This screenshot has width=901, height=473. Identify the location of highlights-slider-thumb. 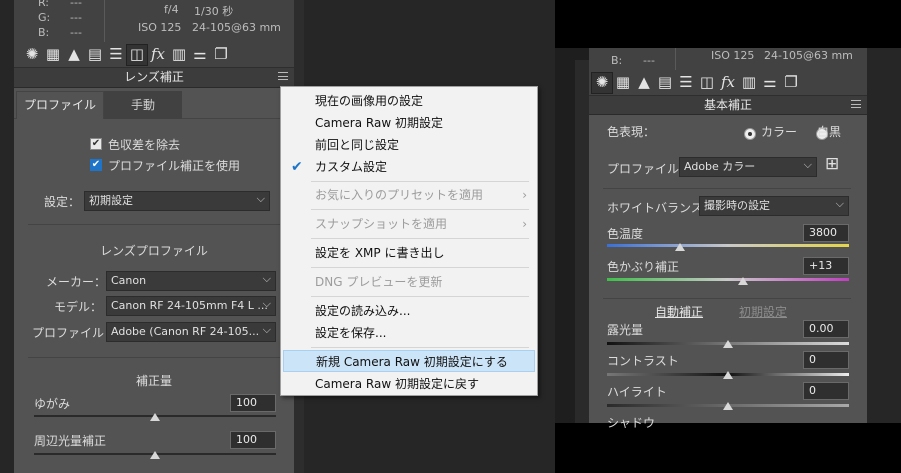
(728, 406).